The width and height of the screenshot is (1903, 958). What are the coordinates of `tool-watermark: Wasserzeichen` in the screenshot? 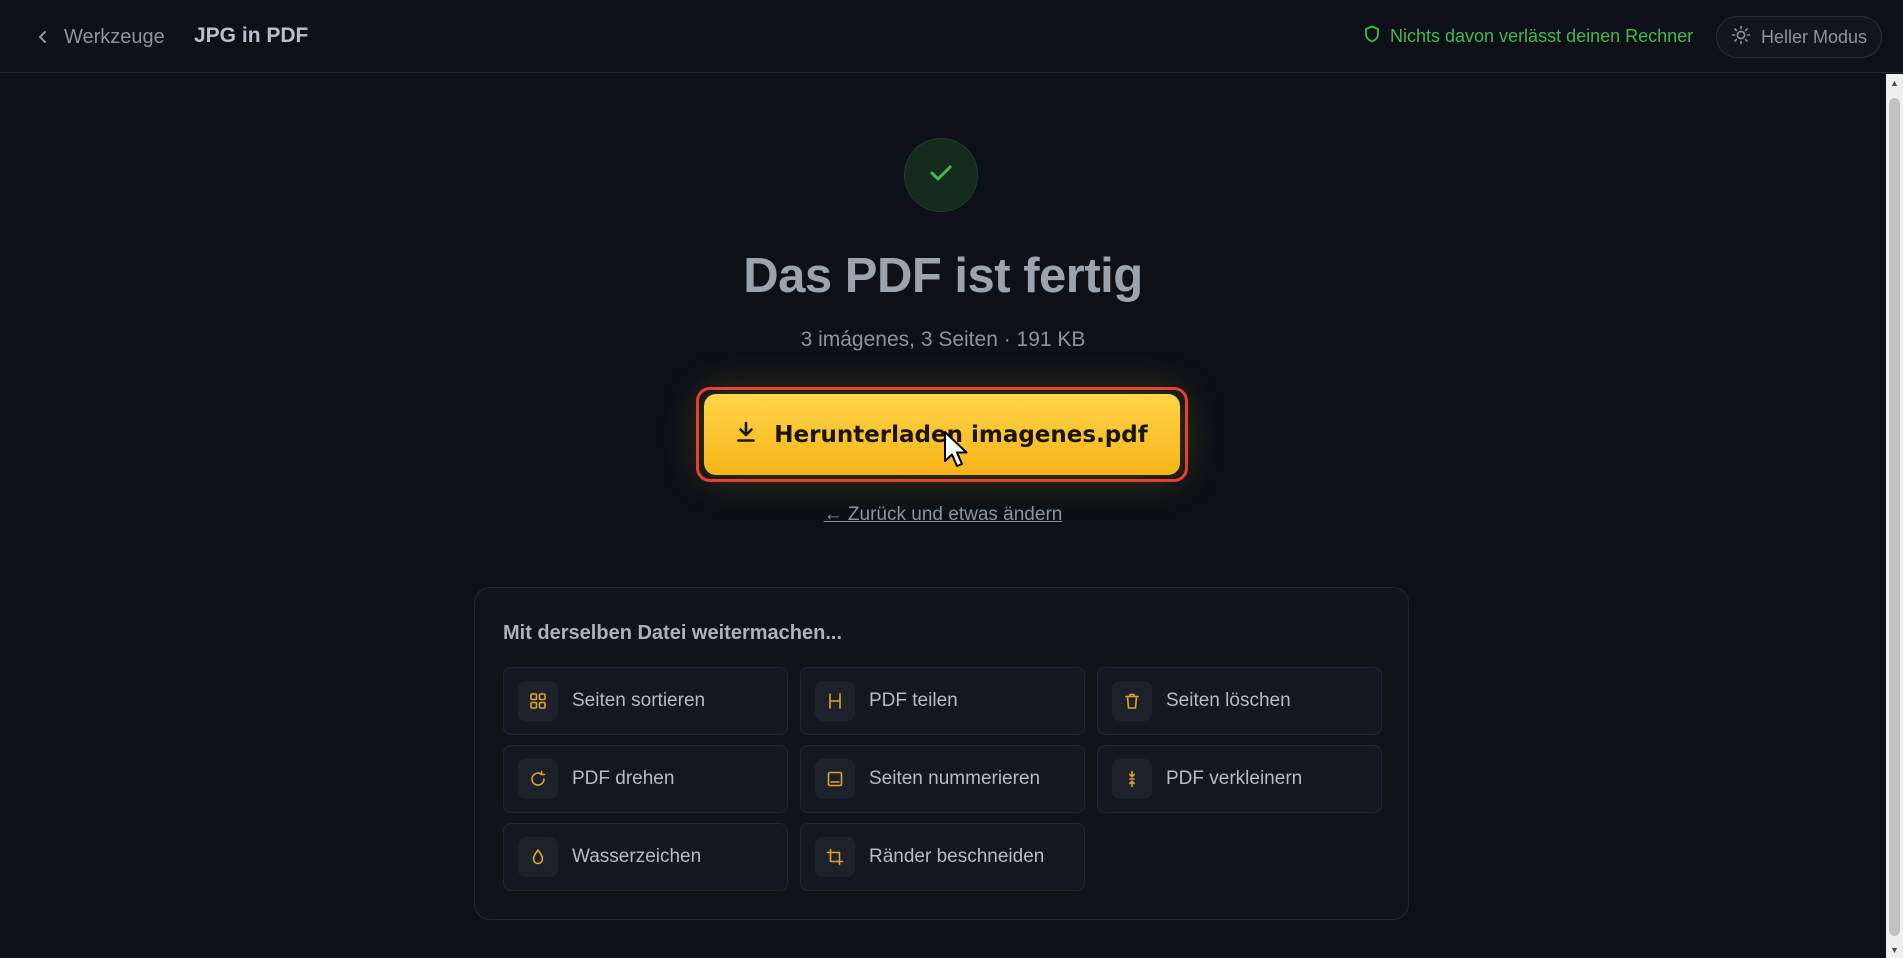 It's located at (645, 857).